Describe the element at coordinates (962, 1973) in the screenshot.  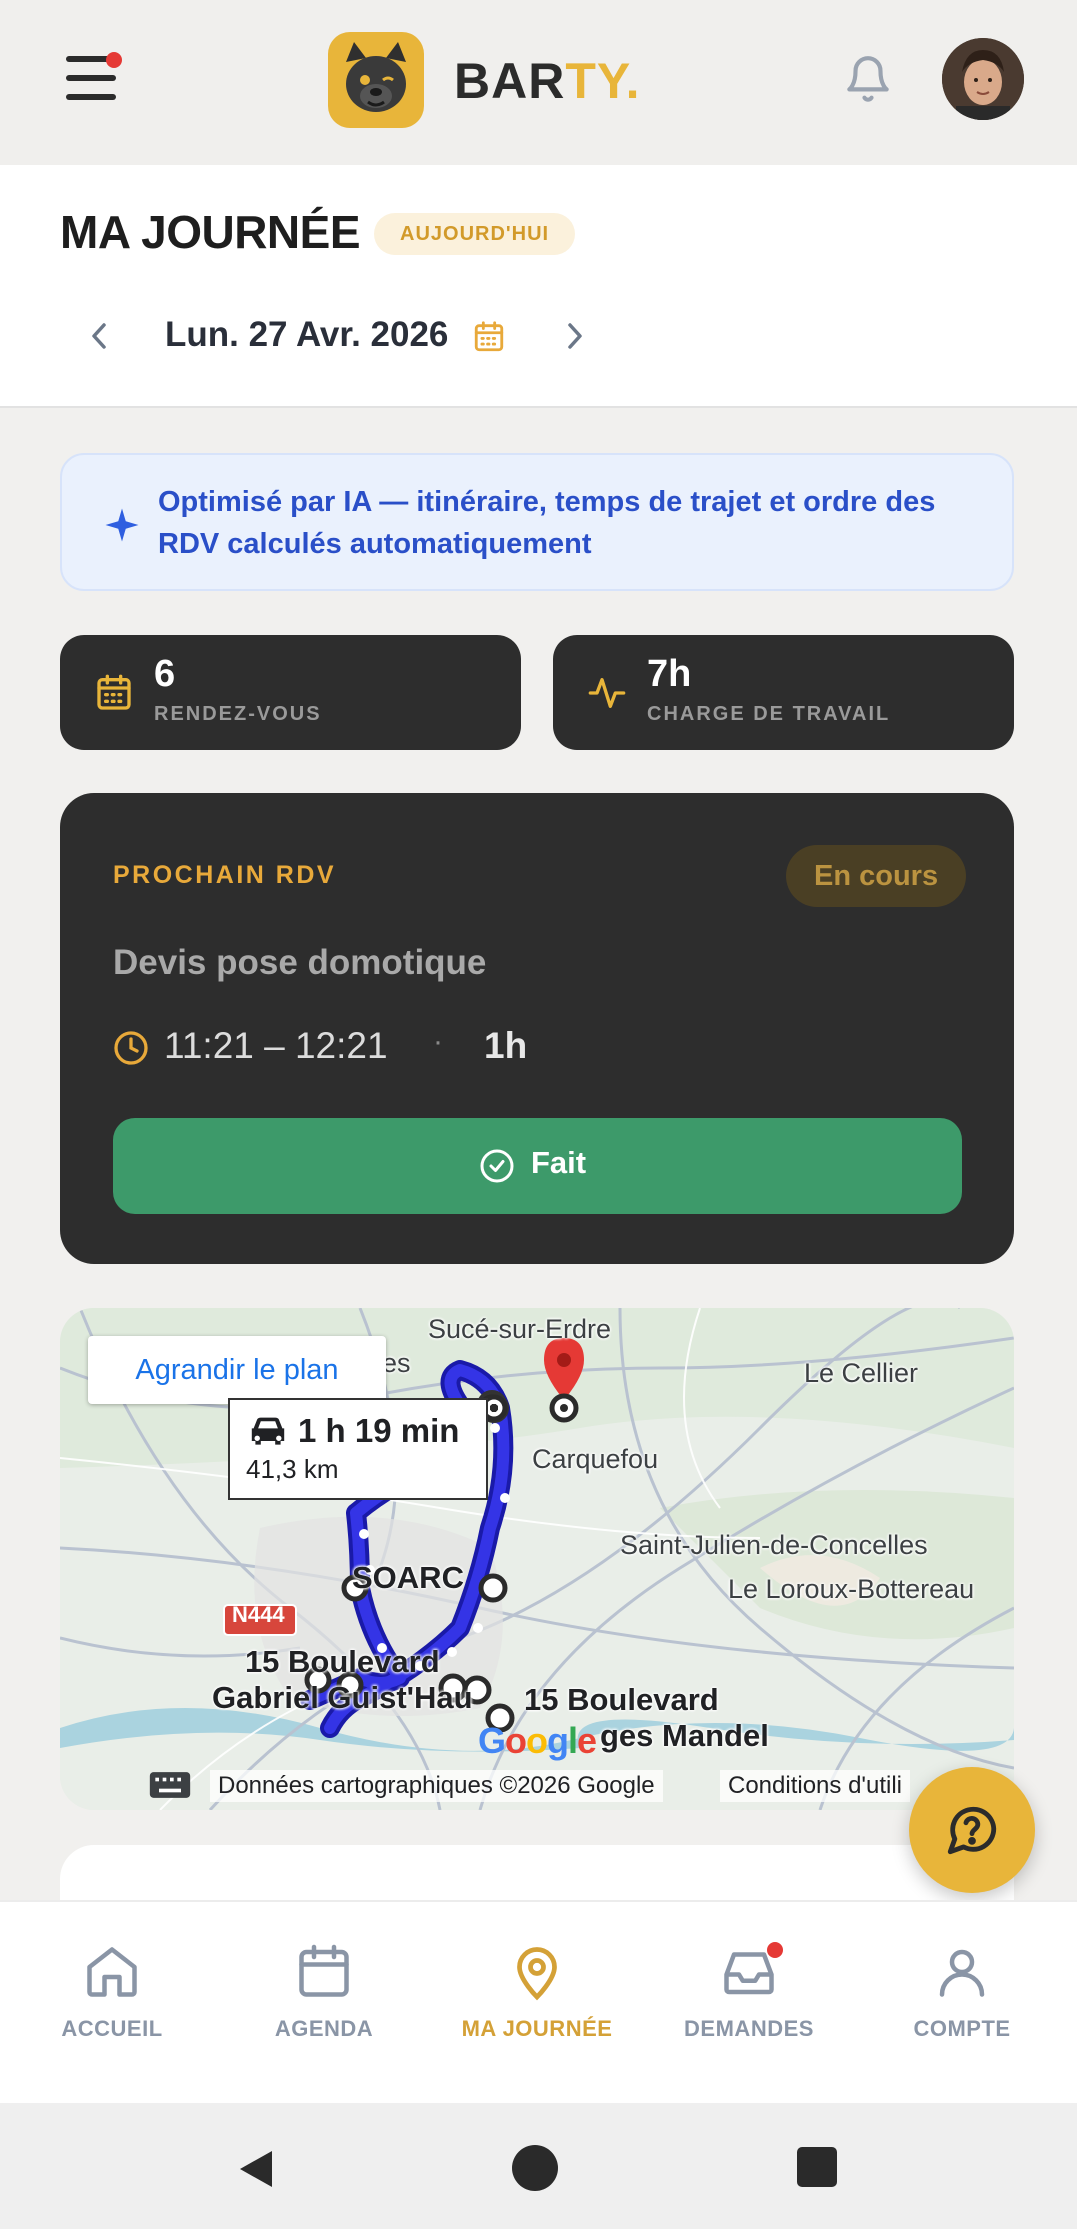
I see `user-icon` at that location.